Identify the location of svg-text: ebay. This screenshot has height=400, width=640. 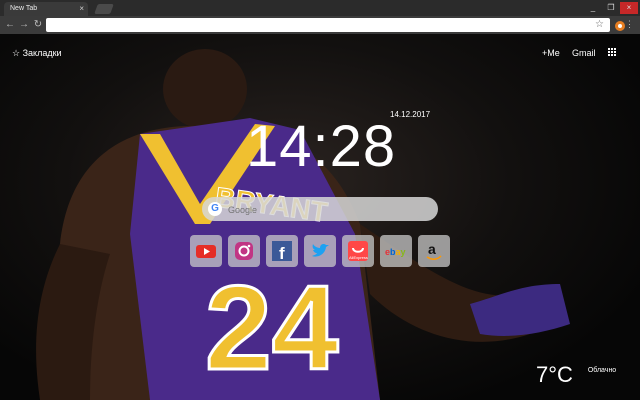
(395, 252).